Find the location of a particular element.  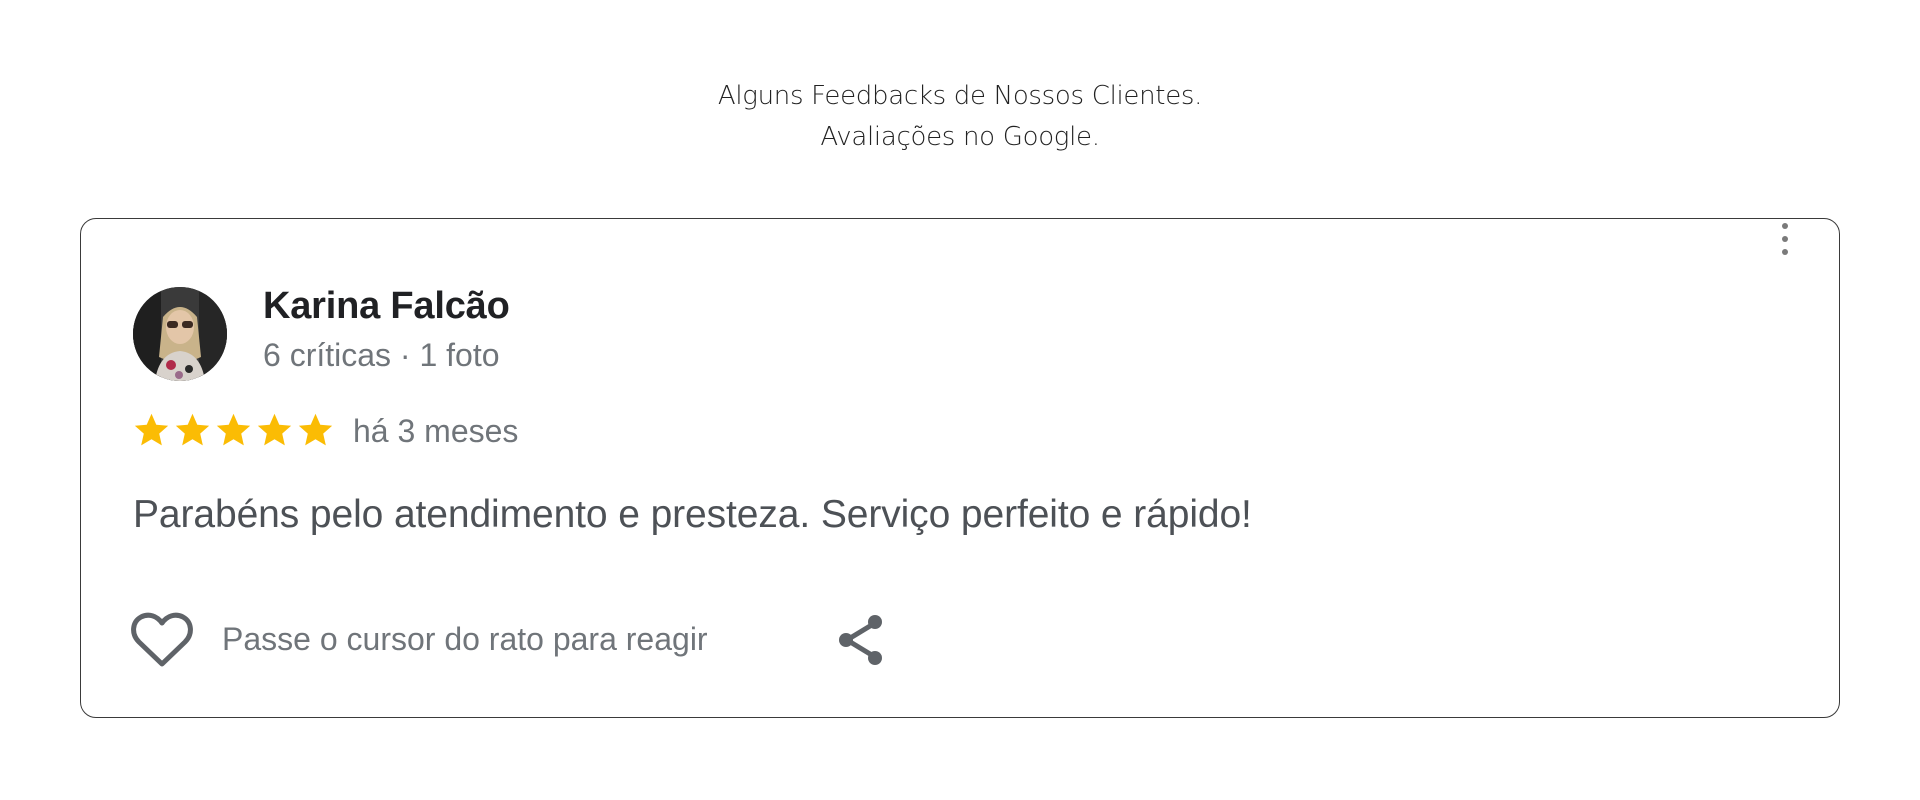

reviewer-name: Karina Falcão is located at coordinates (386, 306).